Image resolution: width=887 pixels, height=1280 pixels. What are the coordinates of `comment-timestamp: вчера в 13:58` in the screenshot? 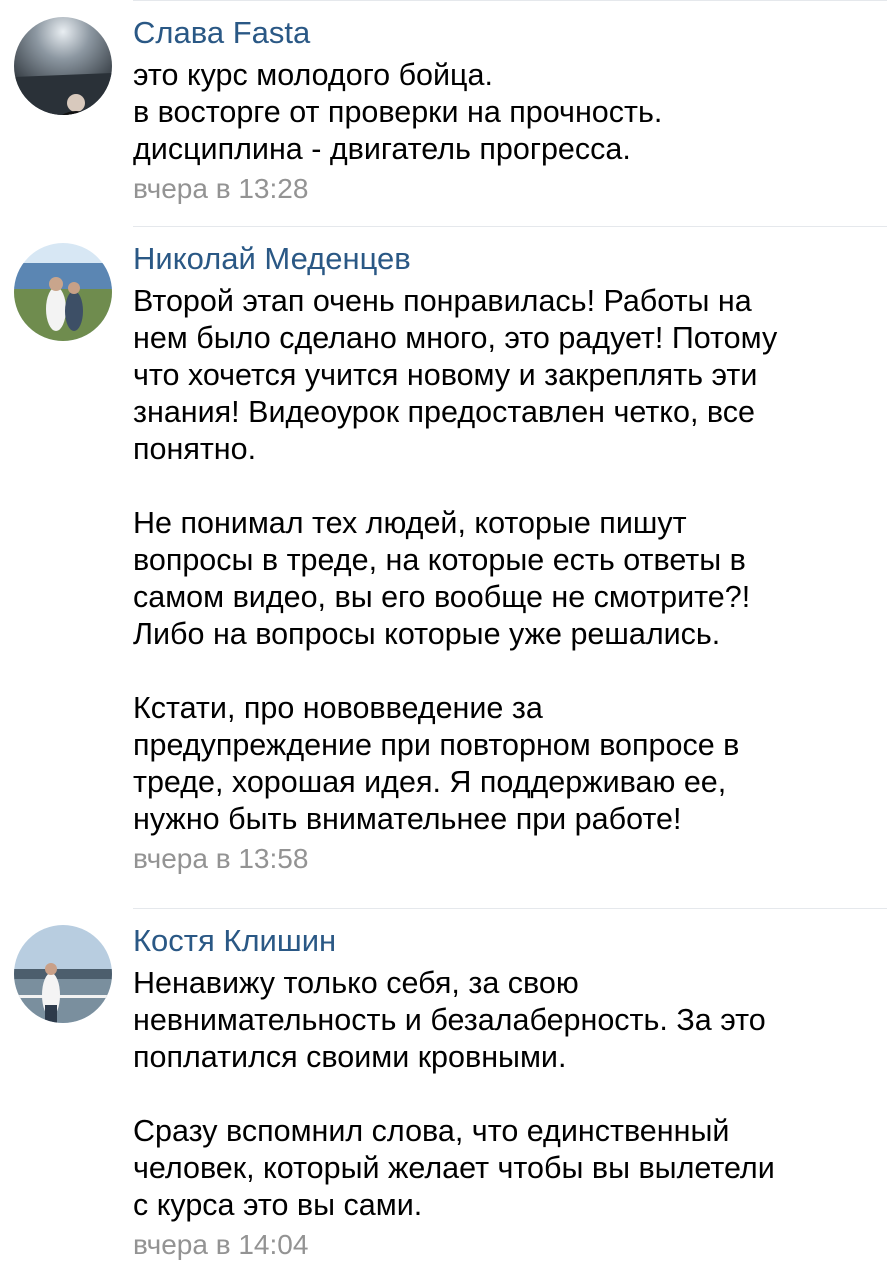 It's located at (220, 859).